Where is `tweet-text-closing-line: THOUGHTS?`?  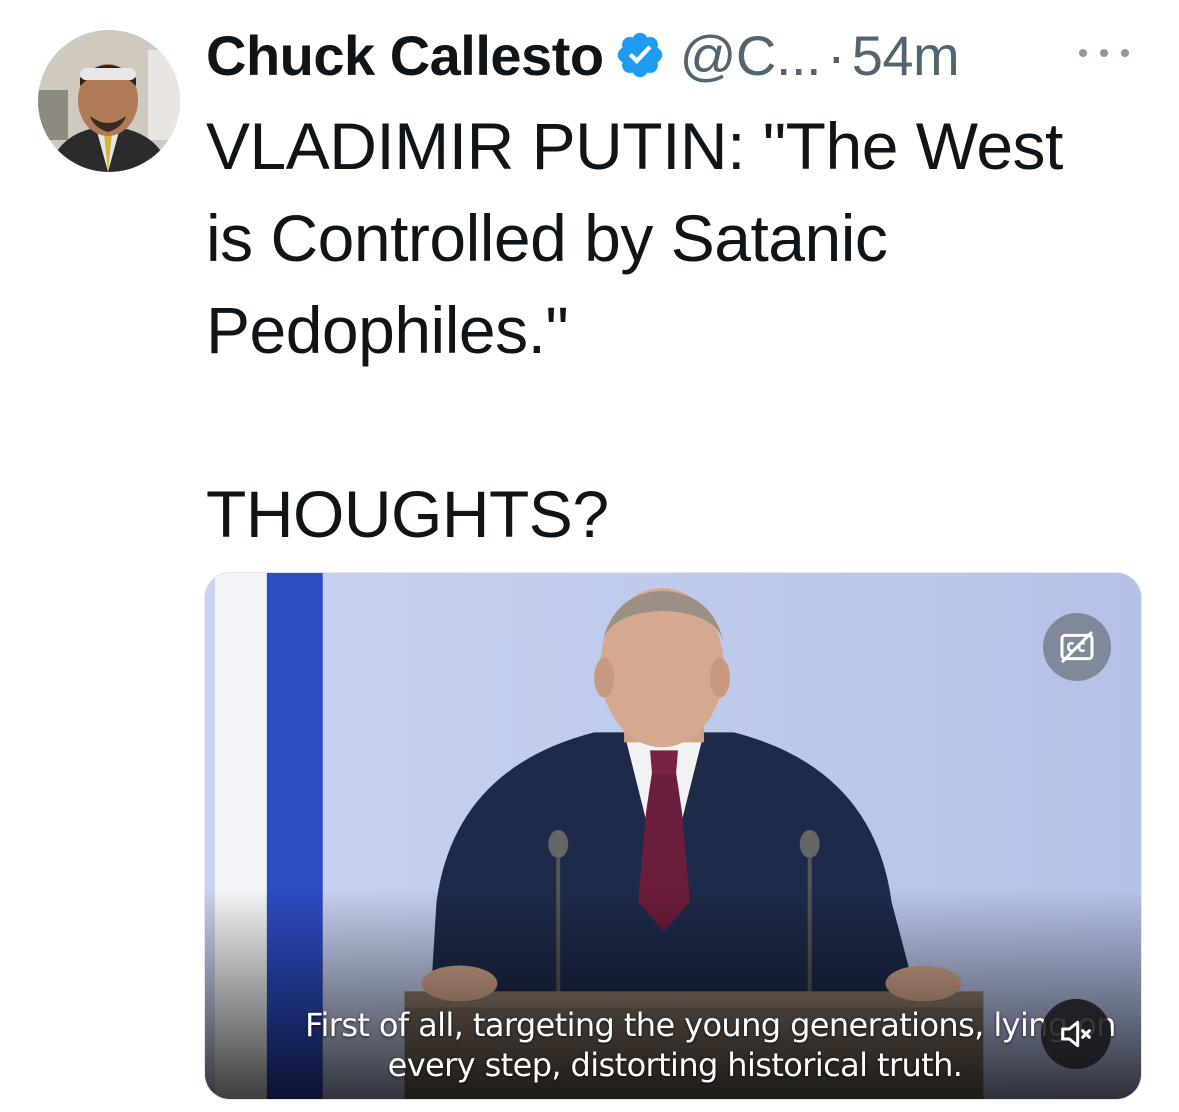 tweet-text-closing-line: THOUGHTS? is located at coordinates (407, 514).